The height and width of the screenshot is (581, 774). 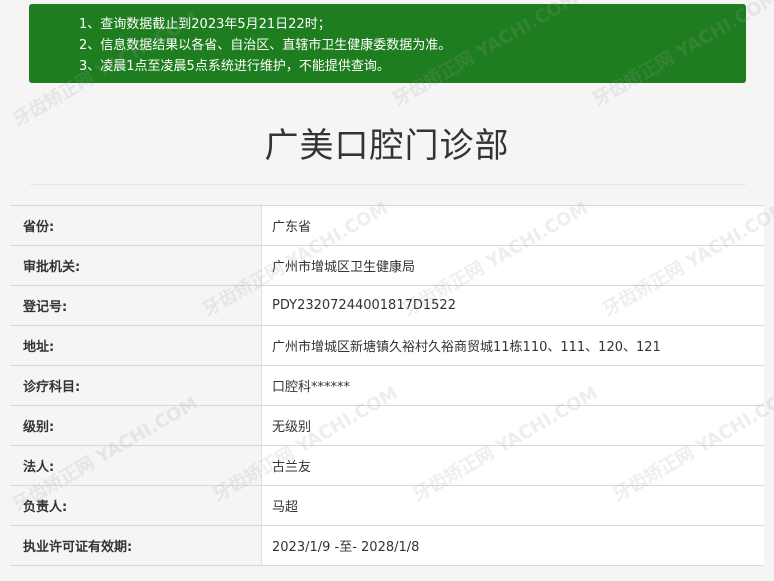 I want to click on row-label: 级别:, so click(x=136, y=425).